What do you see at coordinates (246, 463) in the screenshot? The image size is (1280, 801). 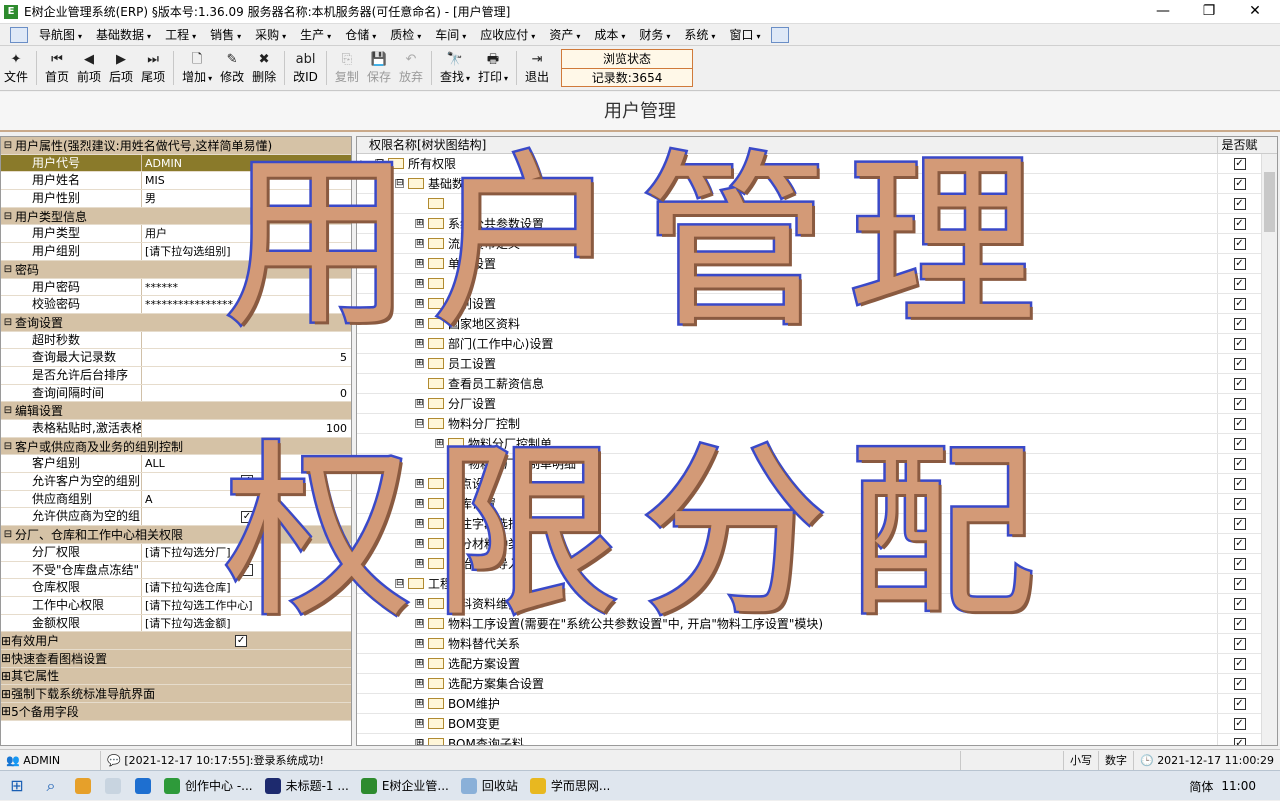 I see `property-value: ALL` at bounding box center [246, 463].